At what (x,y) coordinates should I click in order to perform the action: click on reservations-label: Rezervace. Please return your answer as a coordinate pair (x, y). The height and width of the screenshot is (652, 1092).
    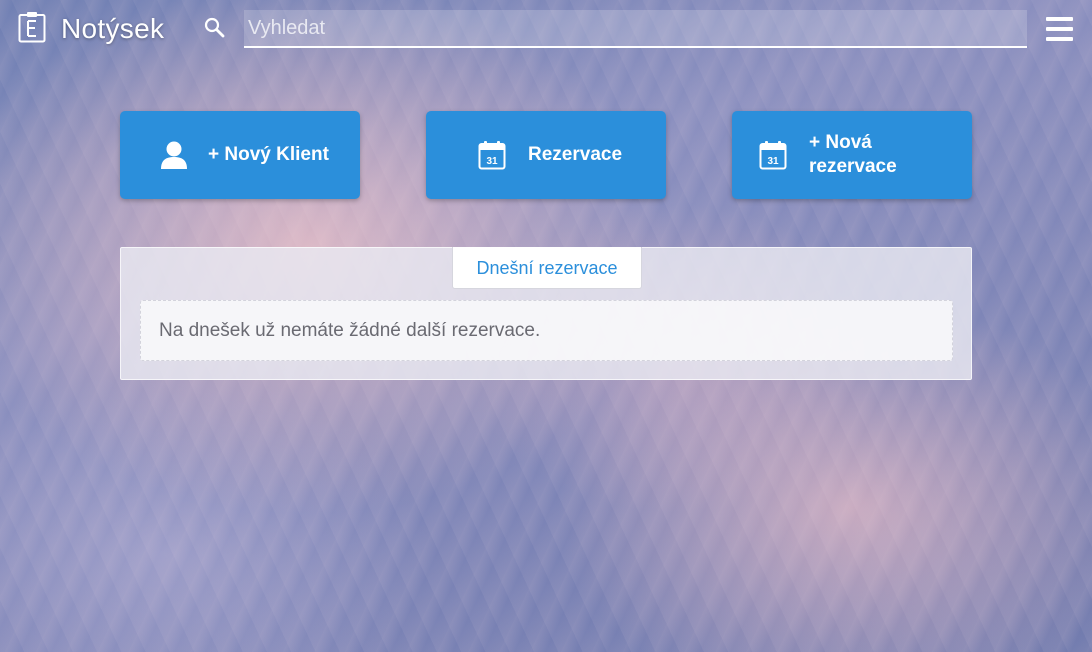
    Looking at the image, I should click on (575, 154).